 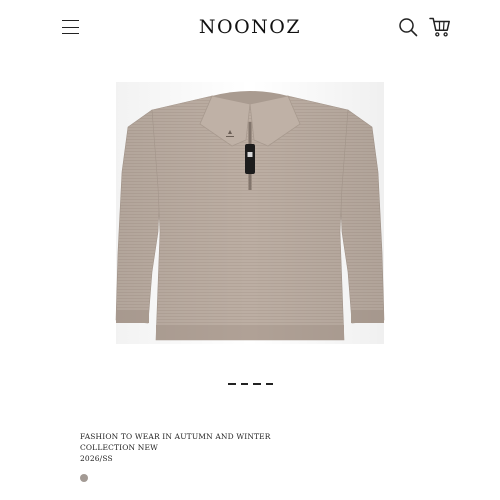 I want to click on cart-icon, so click(x=440, y=27).